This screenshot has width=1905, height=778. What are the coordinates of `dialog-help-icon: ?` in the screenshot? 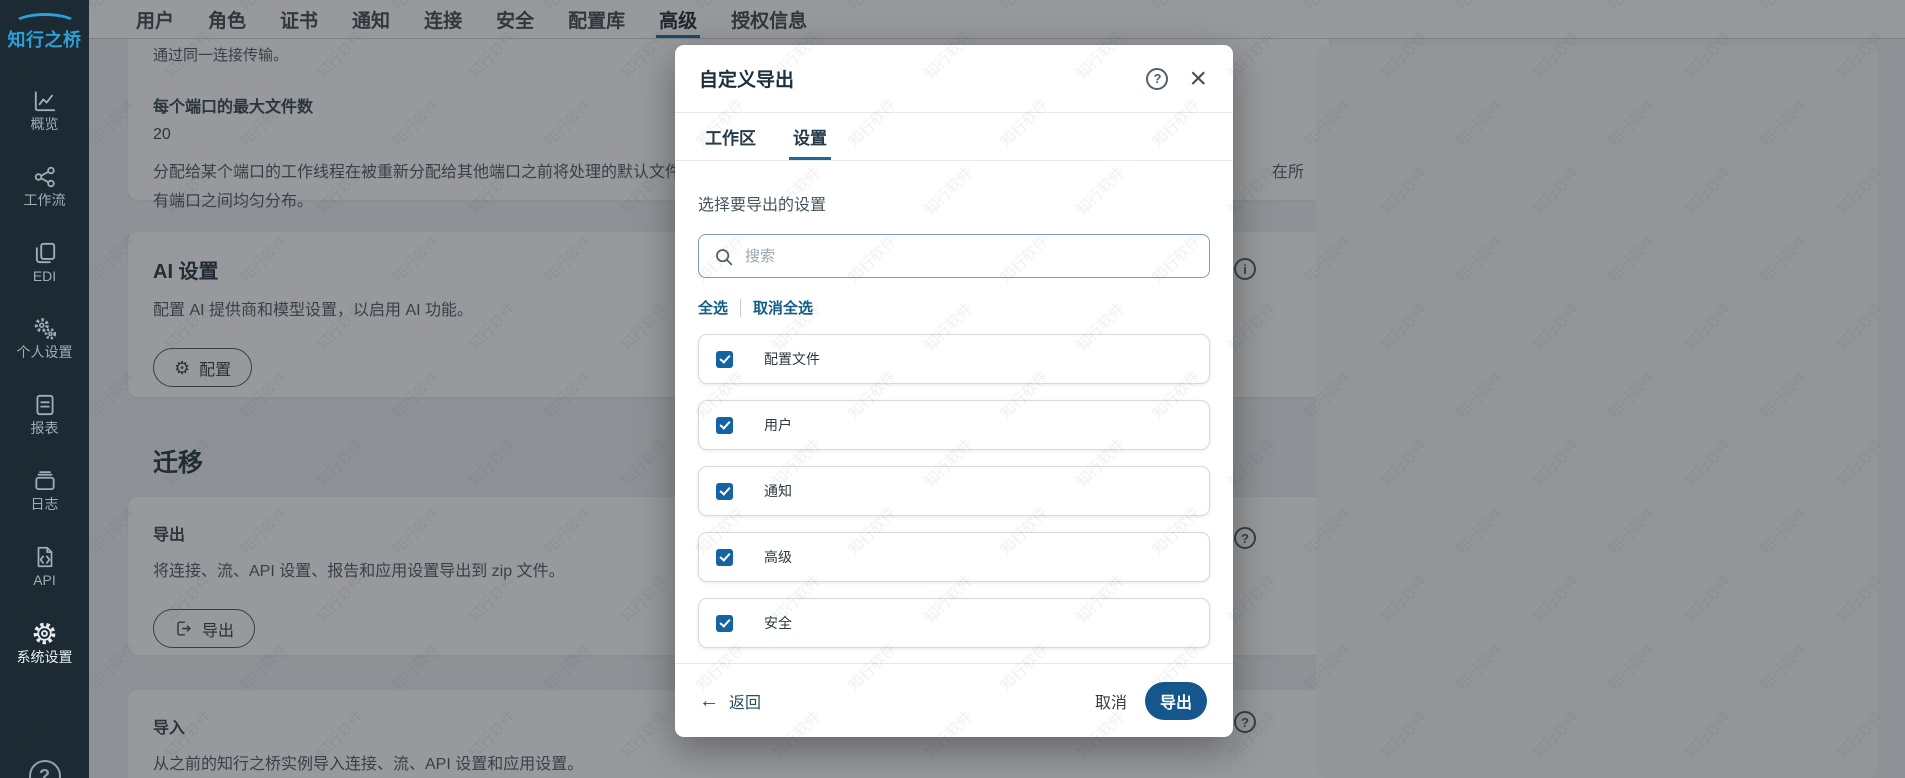 It's located at (1157, 78).